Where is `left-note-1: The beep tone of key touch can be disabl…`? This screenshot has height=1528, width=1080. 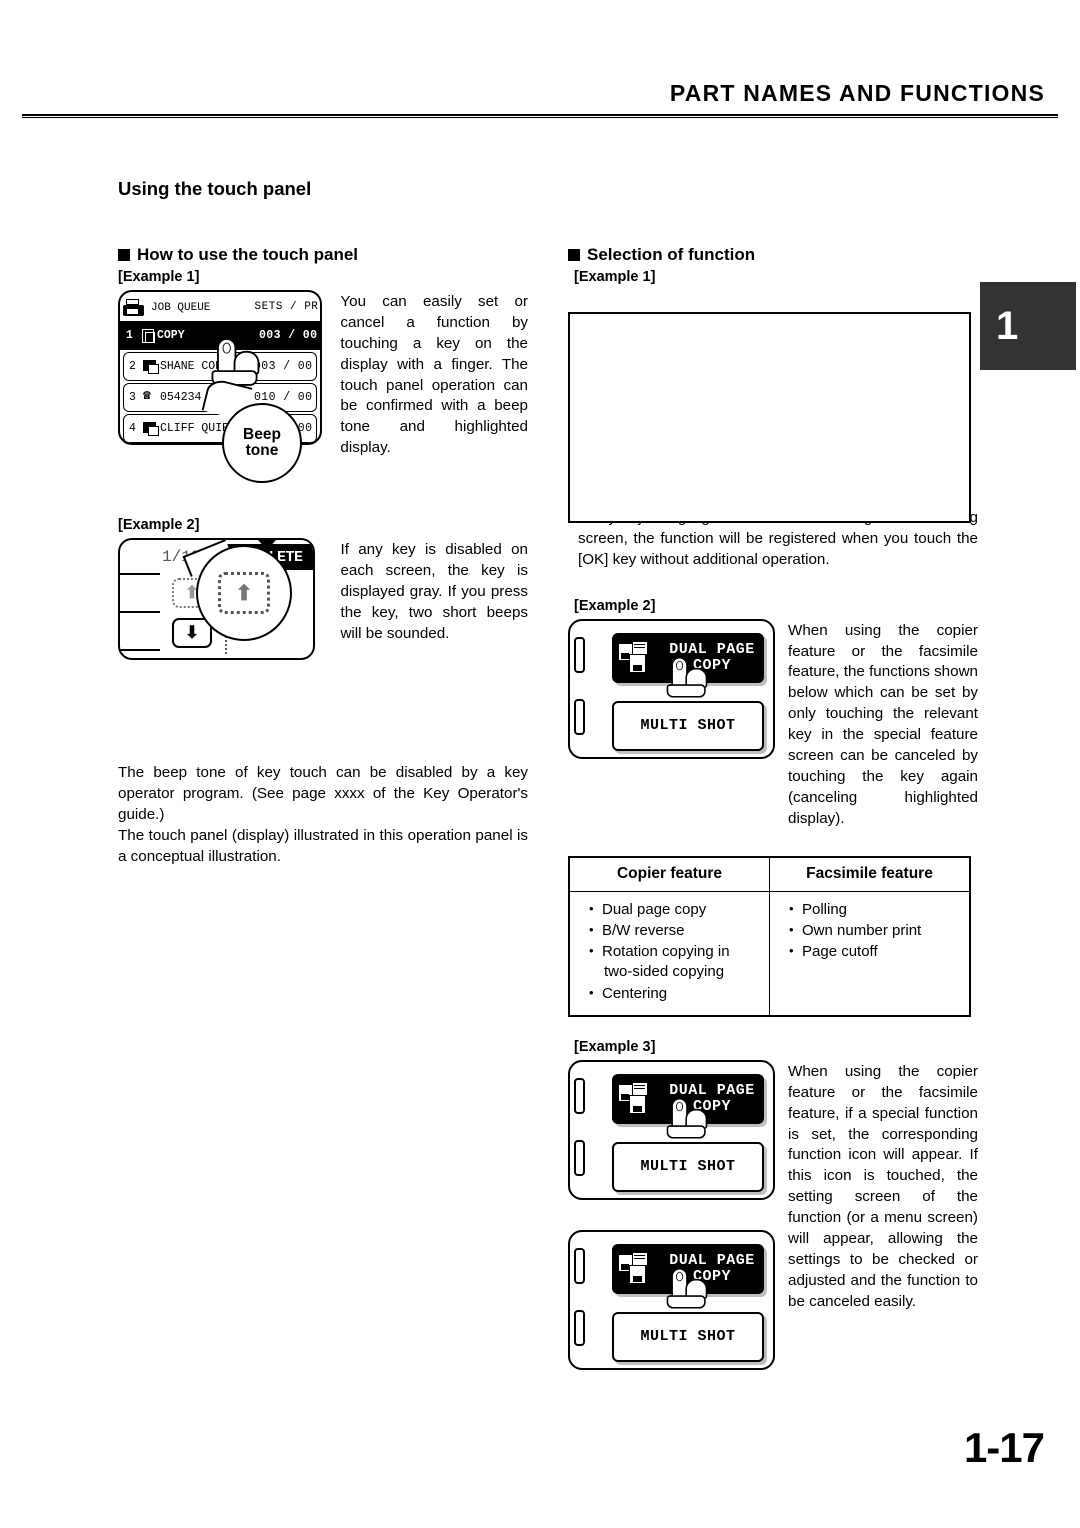 left-note-1: The beep tone of key touch can be disabl… is located at coordinates (323, 793).